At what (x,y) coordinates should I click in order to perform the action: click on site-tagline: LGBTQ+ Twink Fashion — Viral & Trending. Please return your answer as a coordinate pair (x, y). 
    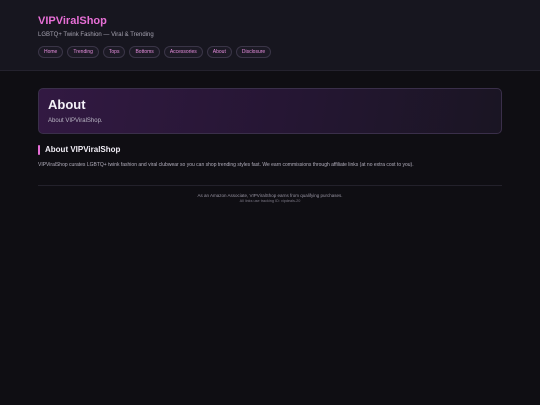
    Looking at the image, I should click on (96, 35).